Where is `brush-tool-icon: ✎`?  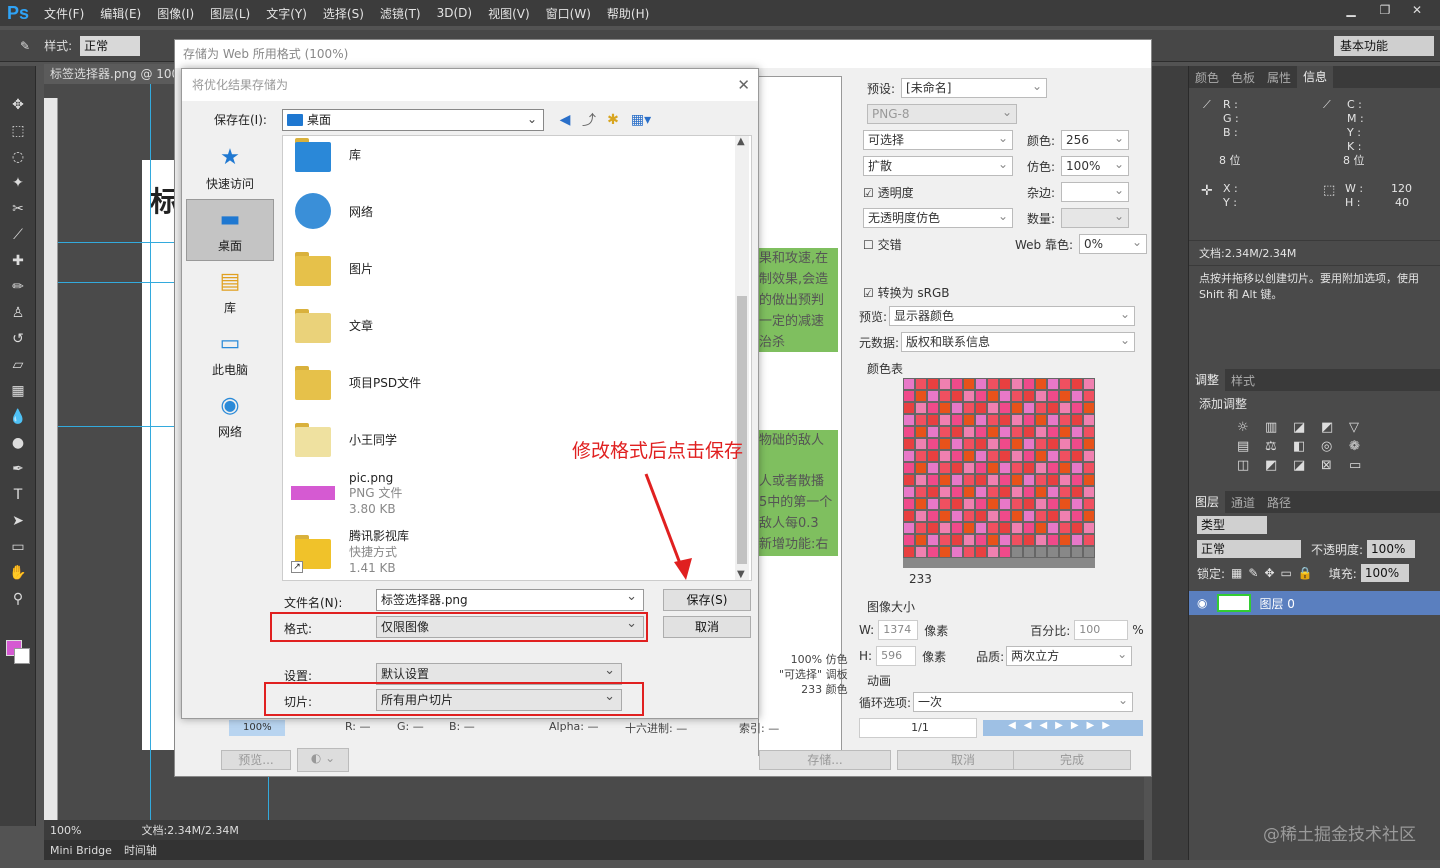 brush-tool-icon: ✎ is located at coordinates (25, 46).